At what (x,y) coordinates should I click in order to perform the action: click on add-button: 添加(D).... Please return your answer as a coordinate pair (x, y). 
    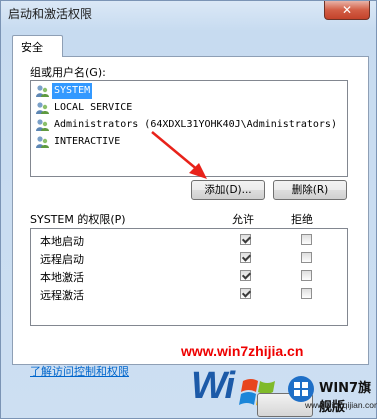
    Looking at the image, I should click on (228, 190).